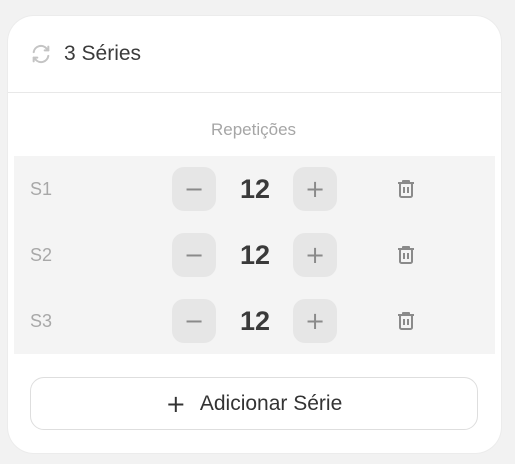  What do you see at coordinates (175, 403) in the screenshot?
I see `plus-icon: +` at bounding box center [175, 403].